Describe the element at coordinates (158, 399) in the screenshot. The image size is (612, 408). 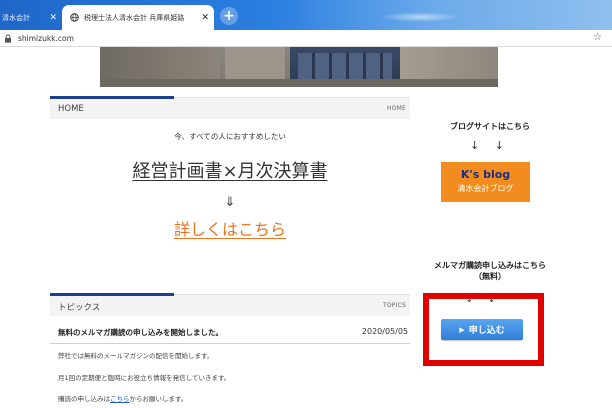
I see `apply-suffix: からお願いします。` at that location.